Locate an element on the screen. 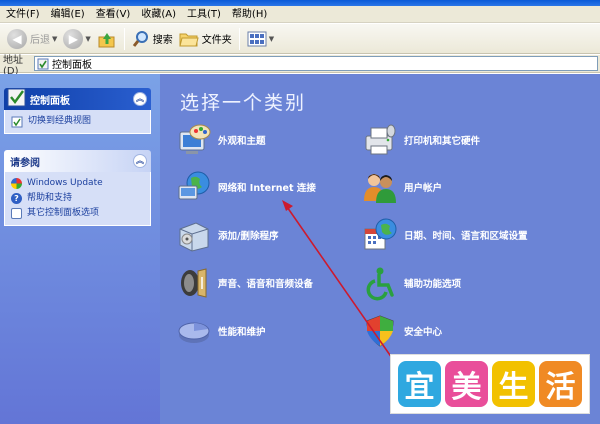 The image size is (600, 424). category-accessibility-options: 辅助功能选项 is located at coordinates (411, 283).